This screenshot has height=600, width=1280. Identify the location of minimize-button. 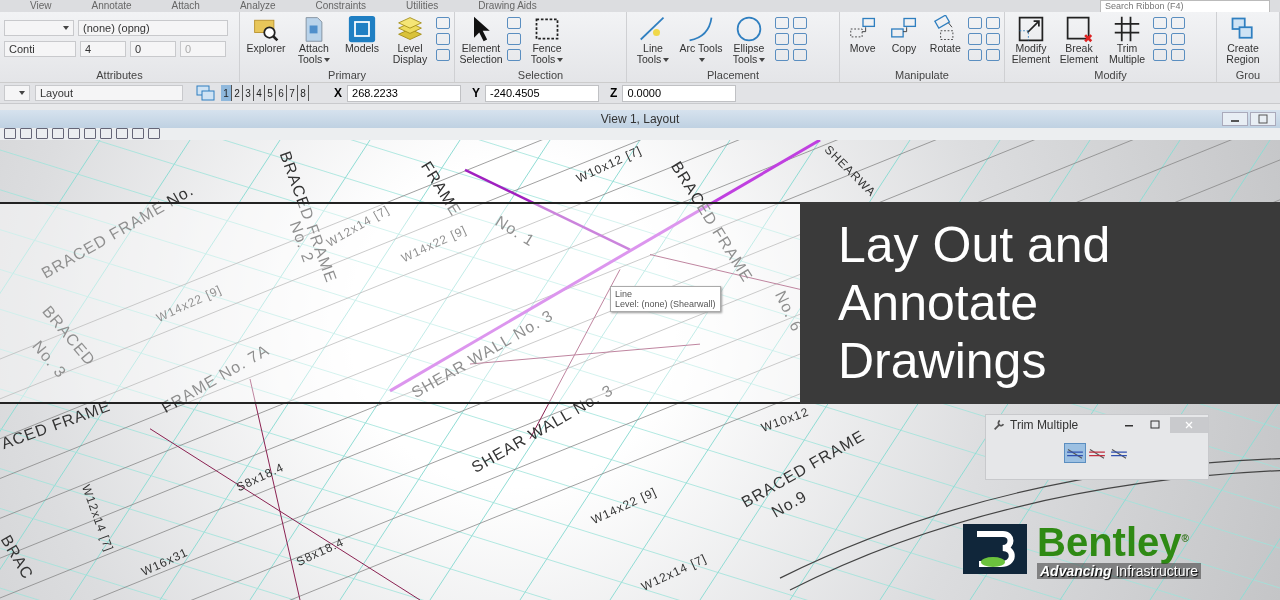
(1235, 119).